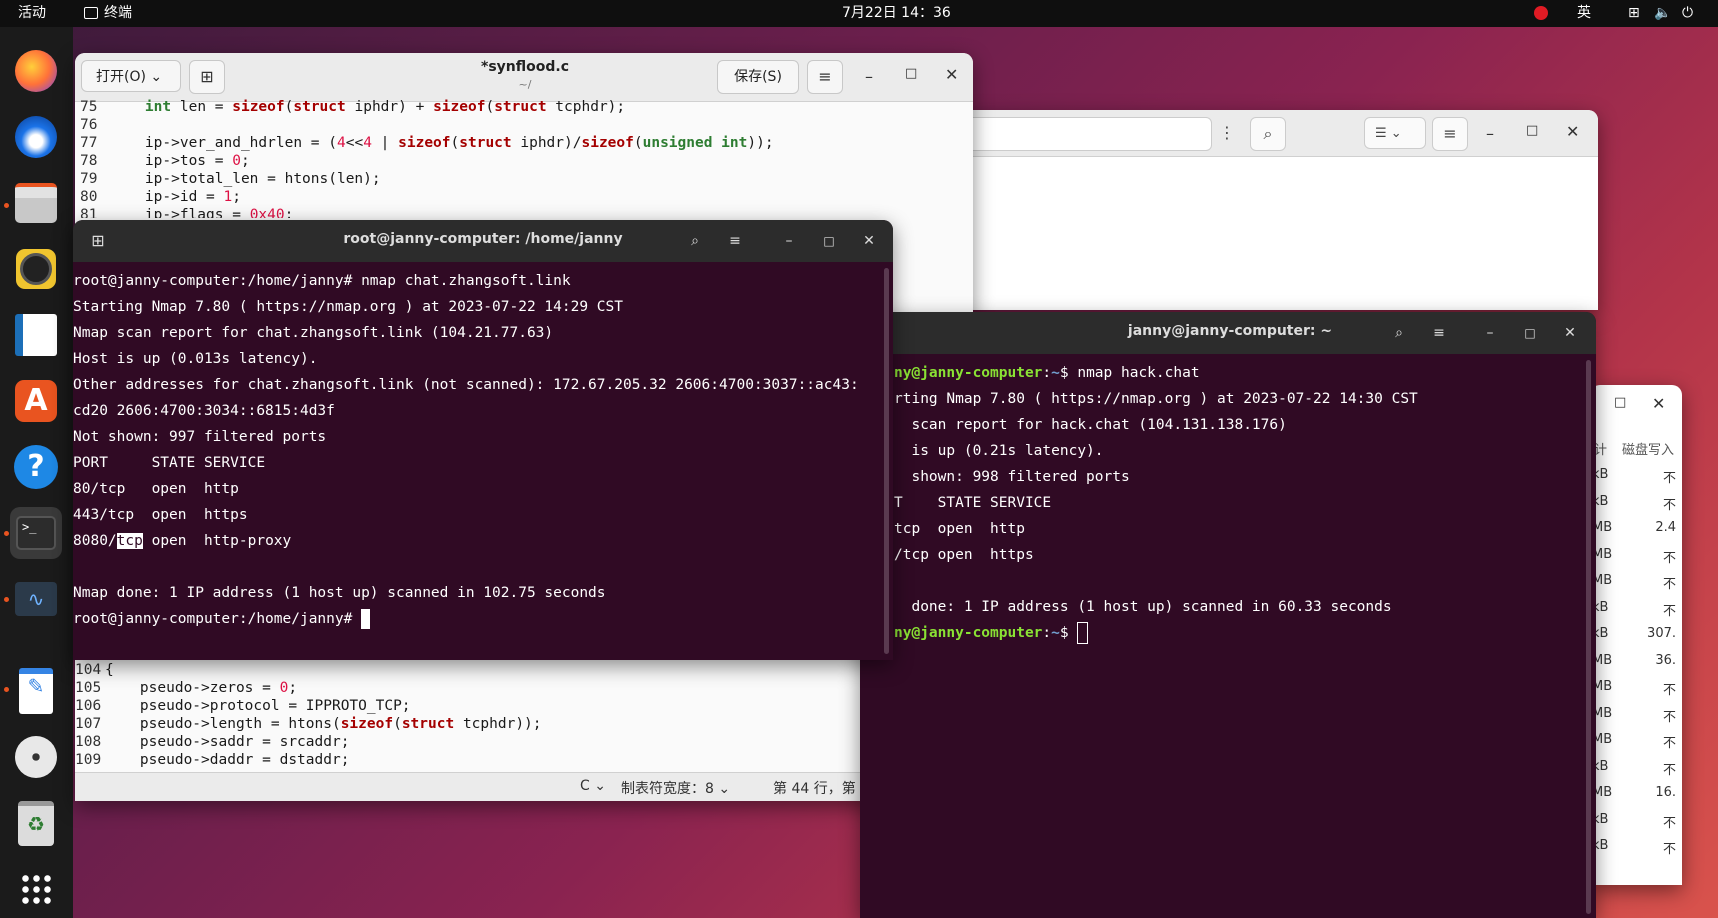  I want to click on power-icon: ⏻, so click(1687, 13).